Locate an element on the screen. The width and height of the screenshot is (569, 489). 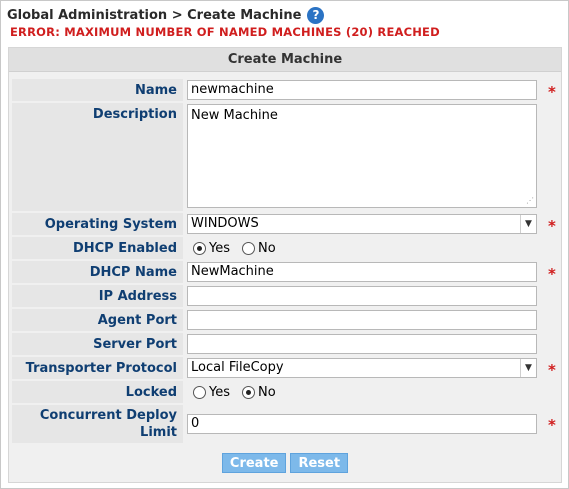
resize-grip-icon: ⋰ is located at coordinates (529, 200).